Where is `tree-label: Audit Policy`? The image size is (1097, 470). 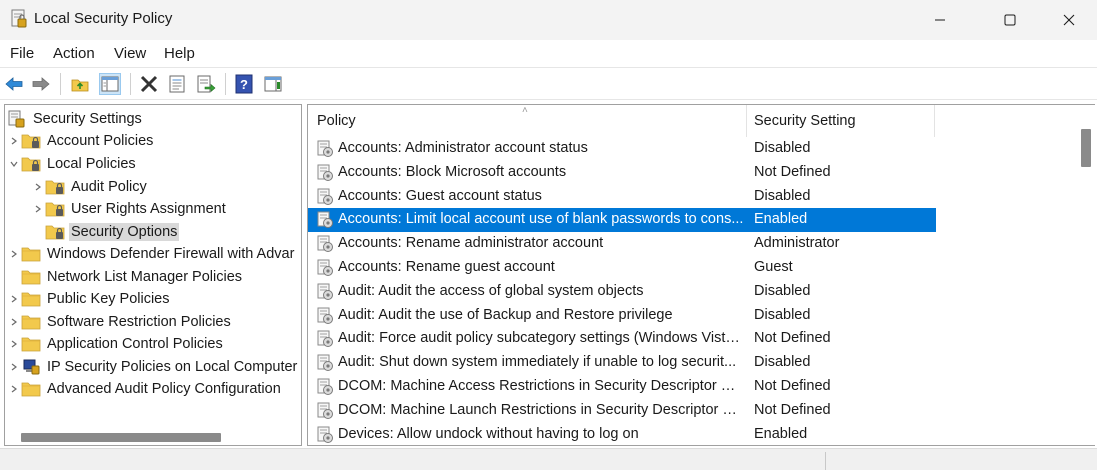
tree-label: Audit Policy is located at coordinates (109, 187).